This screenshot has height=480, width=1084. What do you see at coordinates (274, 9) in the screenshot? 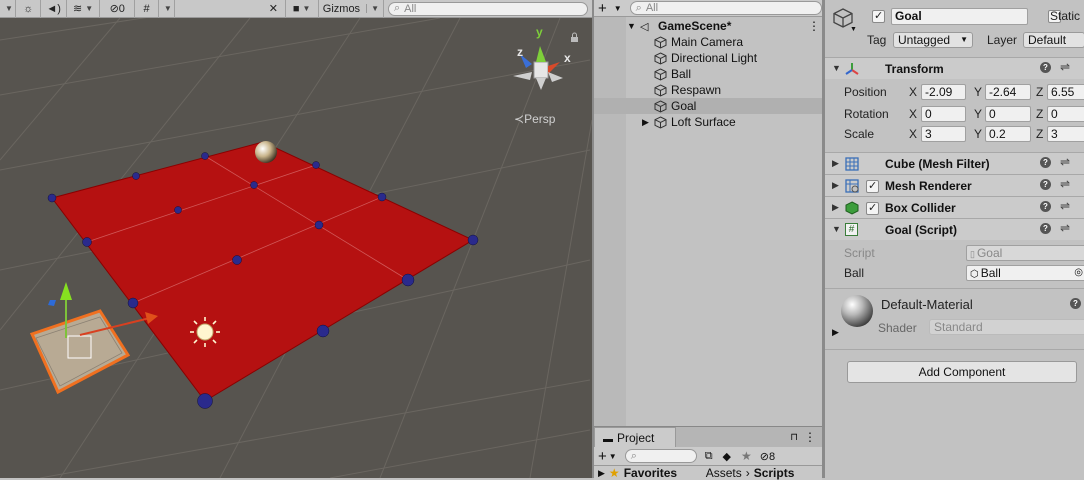
I see `tools-button: ✕` at bounding box center [274, 9].